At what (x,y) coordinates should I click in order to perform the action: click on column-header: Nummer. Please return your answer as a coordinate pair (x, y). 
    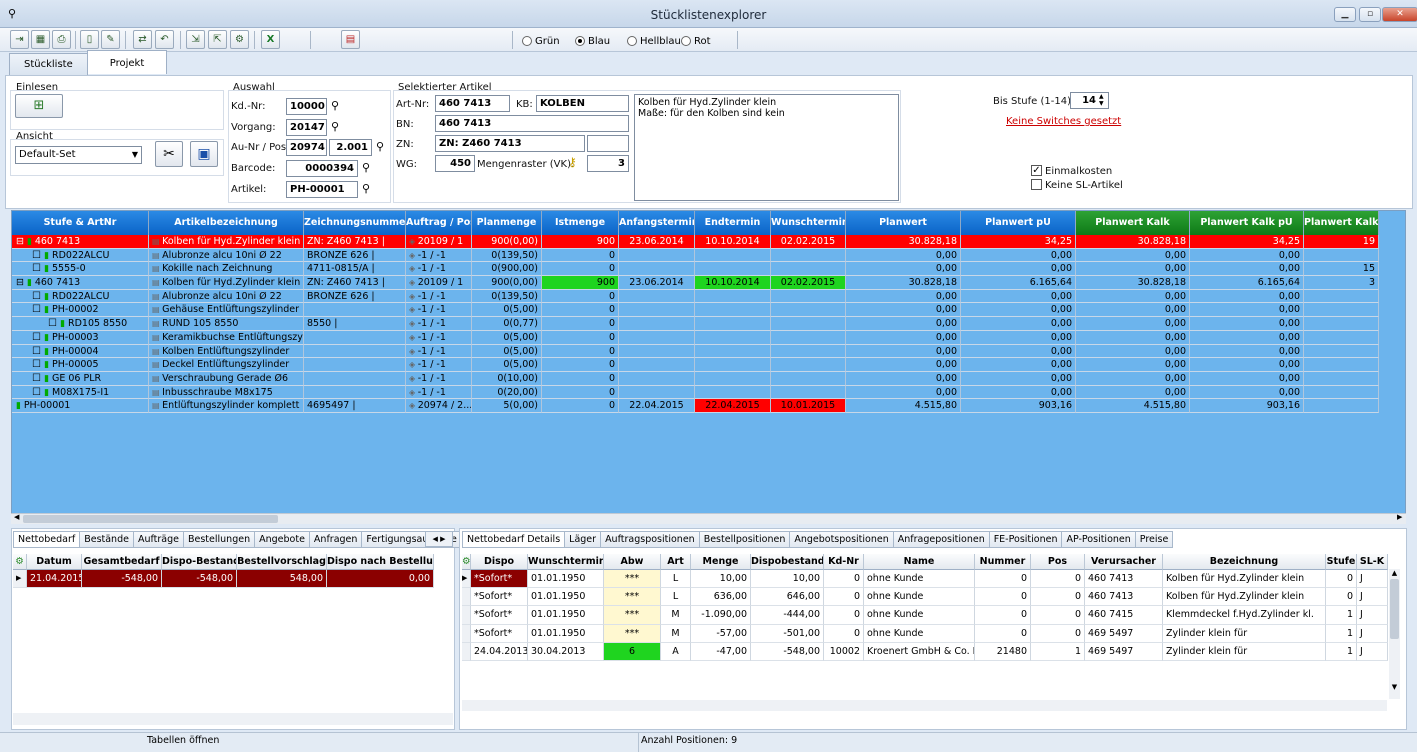
    Looking at the image, I should click on (1003, 562).